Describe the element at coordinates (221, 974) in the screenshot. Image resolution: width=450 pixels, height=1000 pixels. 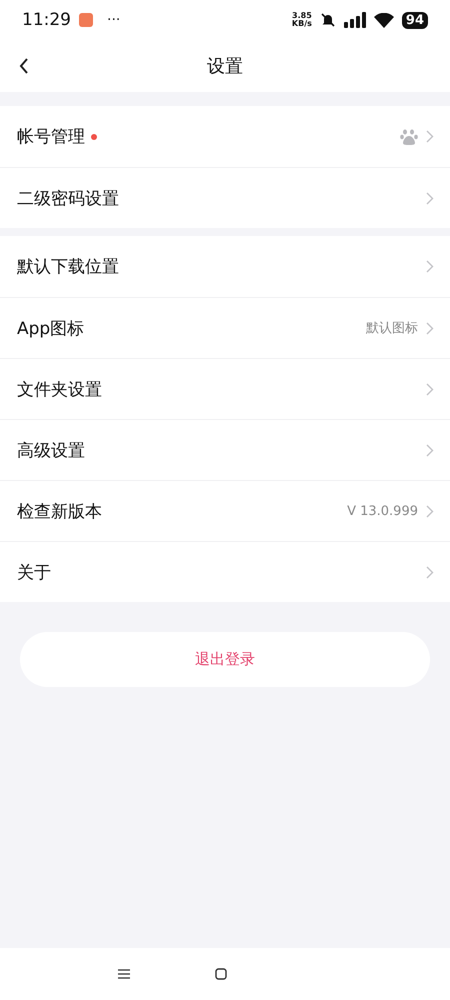
I see `home-icon` at that location.